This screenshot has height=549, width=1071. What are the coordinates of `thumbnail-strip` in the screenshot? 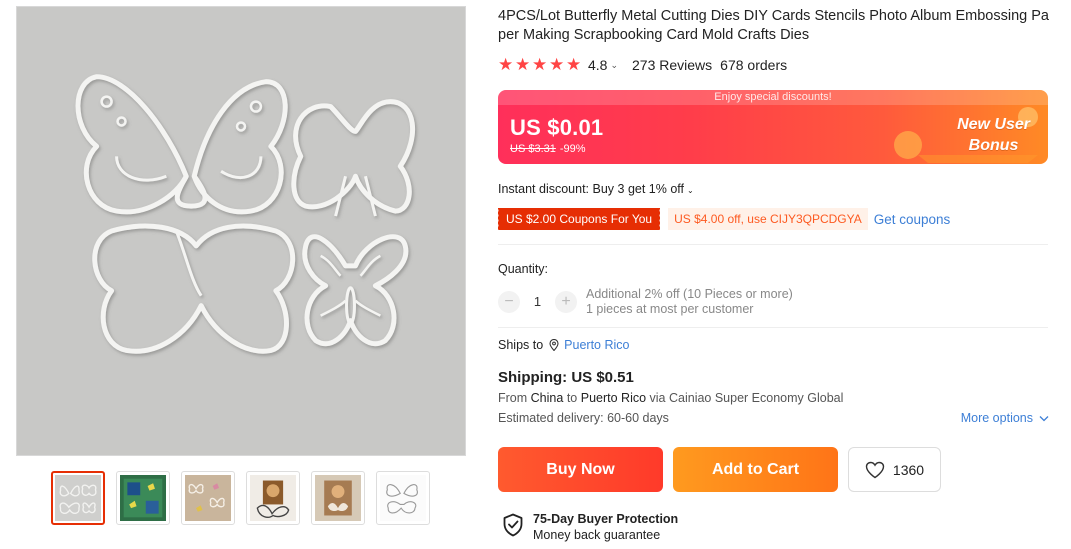 It's located at (246, 498).